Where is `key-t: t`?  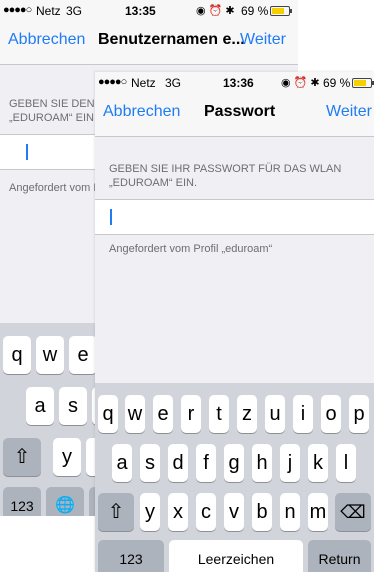
key-t: t is located at coordinates (219, 414).